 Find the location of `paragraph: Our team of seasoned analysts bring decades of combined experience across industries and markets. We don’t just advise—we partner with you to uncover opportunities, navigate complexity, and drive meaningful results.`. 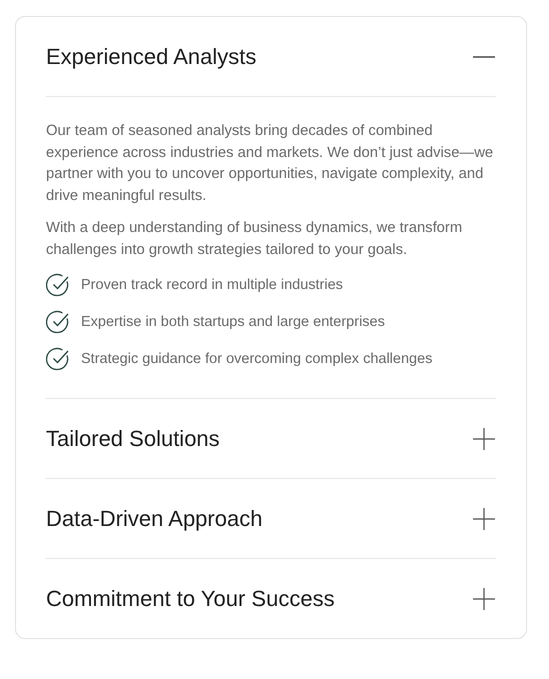

paragraph: Our team of seasoned analysts bring decades of combined experience across industries and markets. We don’t just advise—we partner with you to uncover opportunities, navigate complexity, and drive meaningful results. is located at coordinates (270, 164).